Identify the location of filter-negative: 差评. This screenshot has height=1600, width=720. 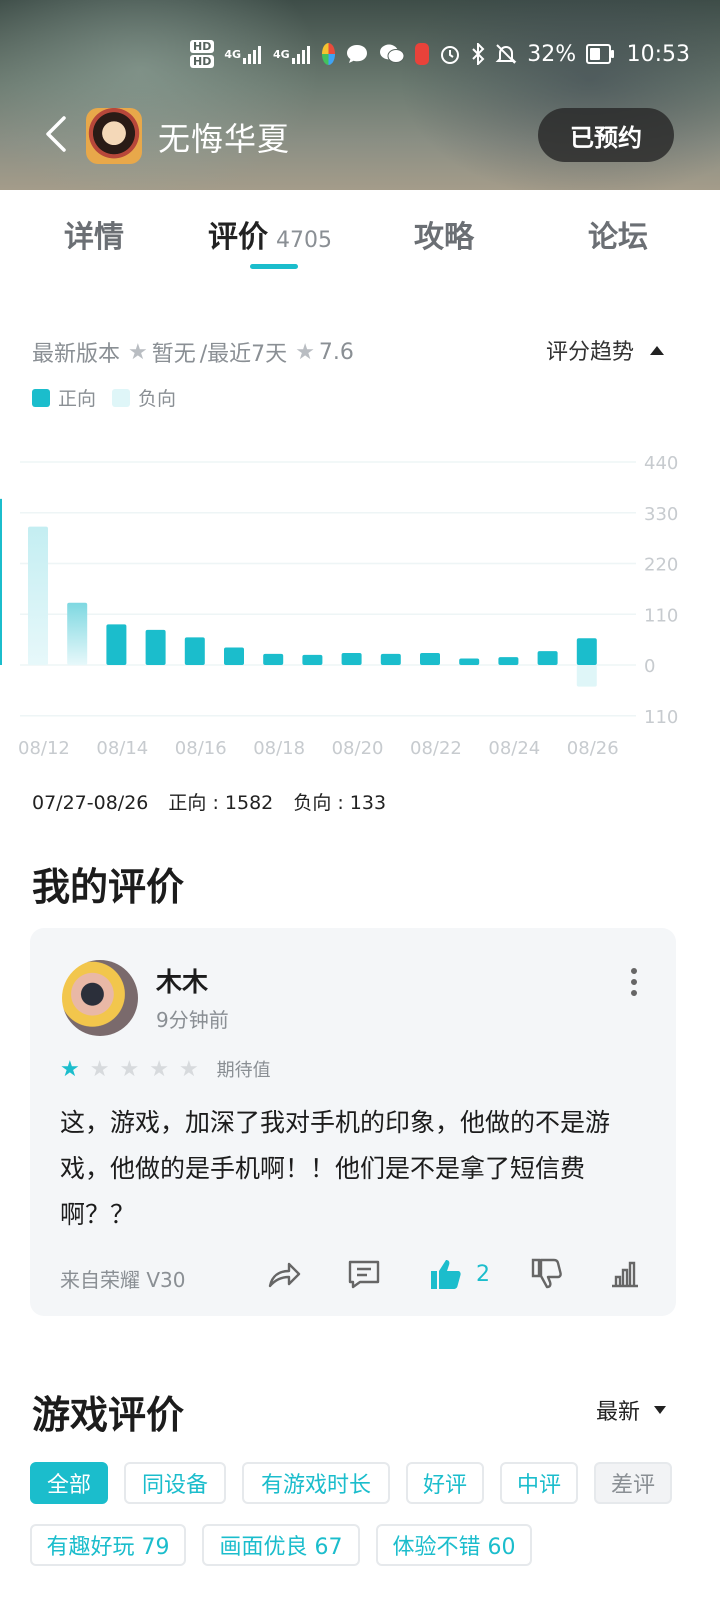
(633, 1483).